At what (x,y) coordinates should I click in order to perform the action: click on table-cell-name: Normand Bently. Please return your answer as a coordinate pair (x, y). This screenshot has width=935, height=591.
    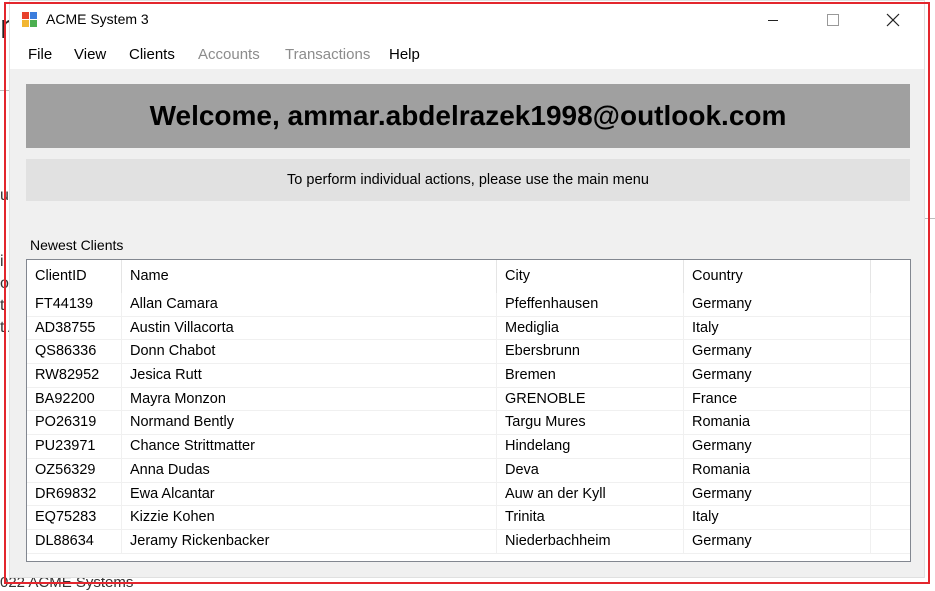
    Looking at the image, I should click on (309, 423).